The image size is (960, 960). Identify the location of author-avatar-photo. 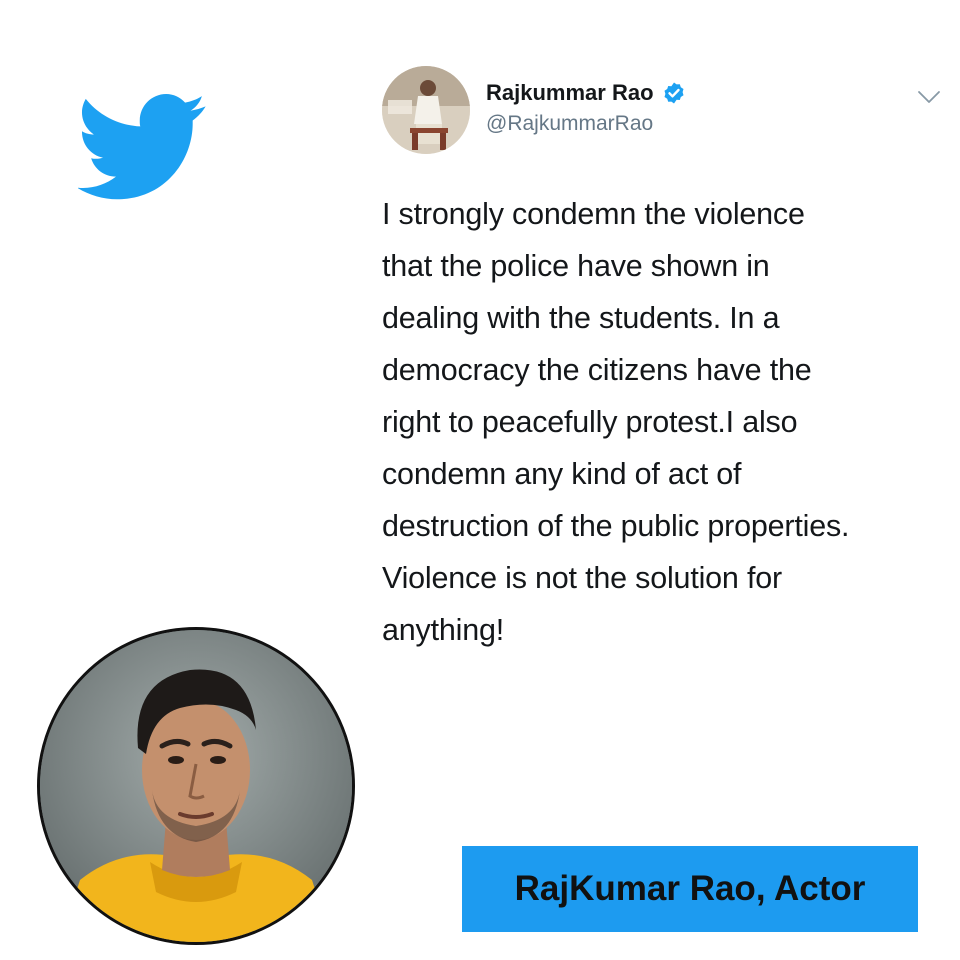
(426, 110).